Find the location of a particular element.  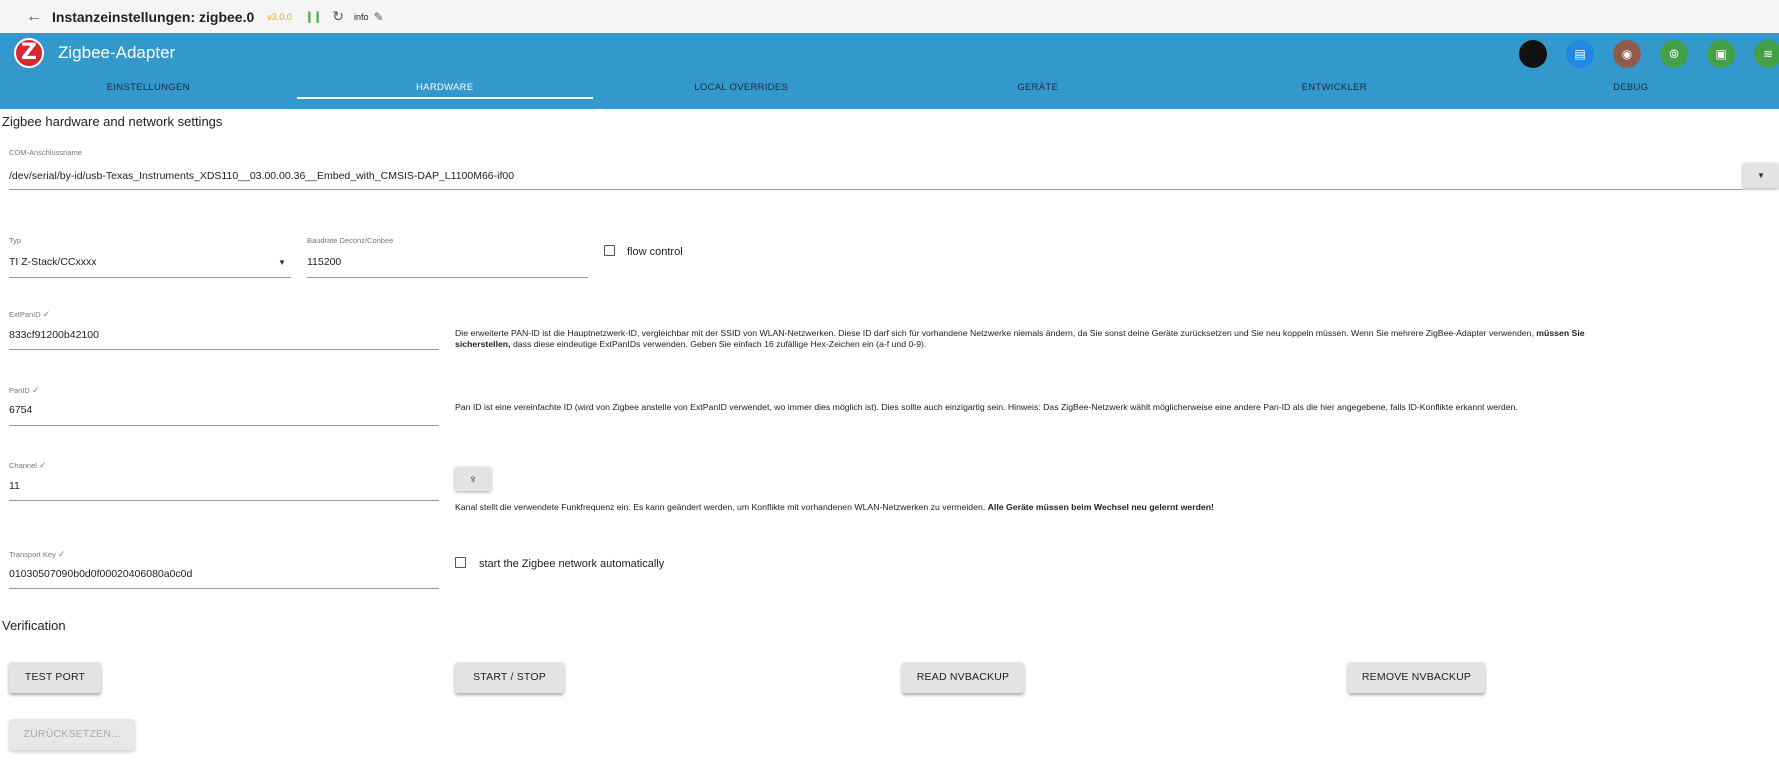

baudrate-underline is located at coordinates (447, 277).